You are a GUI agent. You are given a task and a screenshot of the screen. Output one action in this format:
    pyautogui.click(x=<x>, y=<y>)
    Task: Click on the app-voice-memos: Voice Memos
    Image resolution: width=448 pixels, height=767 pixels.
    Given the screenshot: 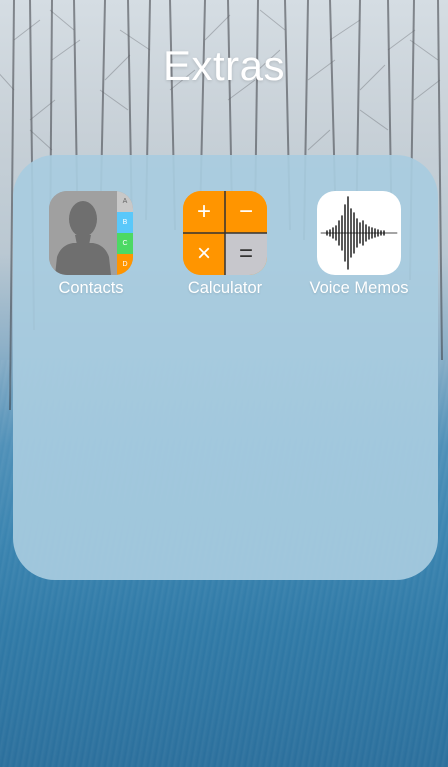 What is the action you would take?
    pyautogui.click(x=359, y=244)
    